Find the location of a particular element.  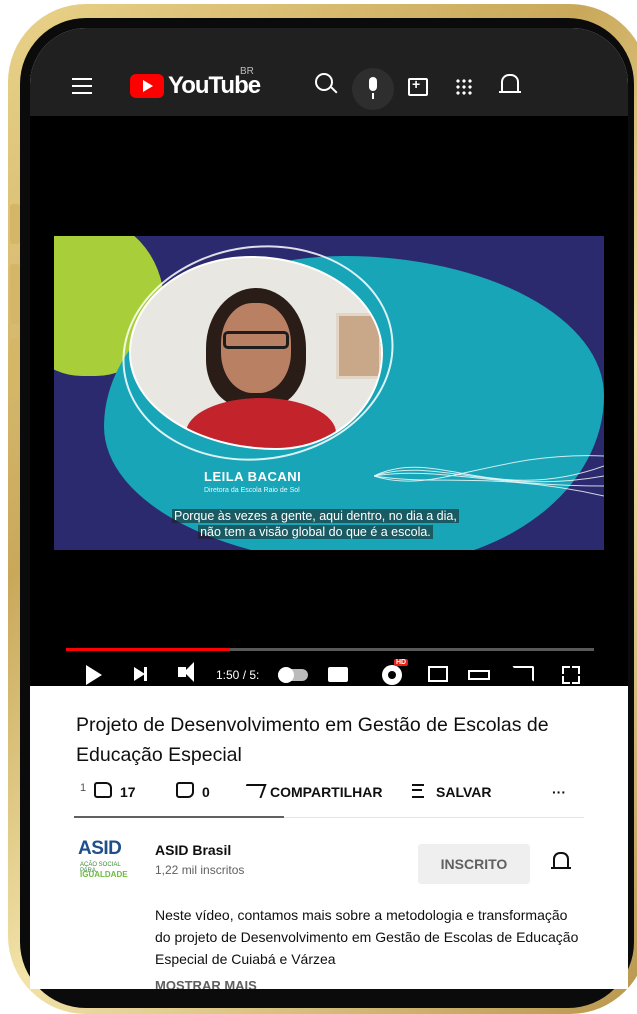

channel-bell-icon is located at coordinates (561, 860).